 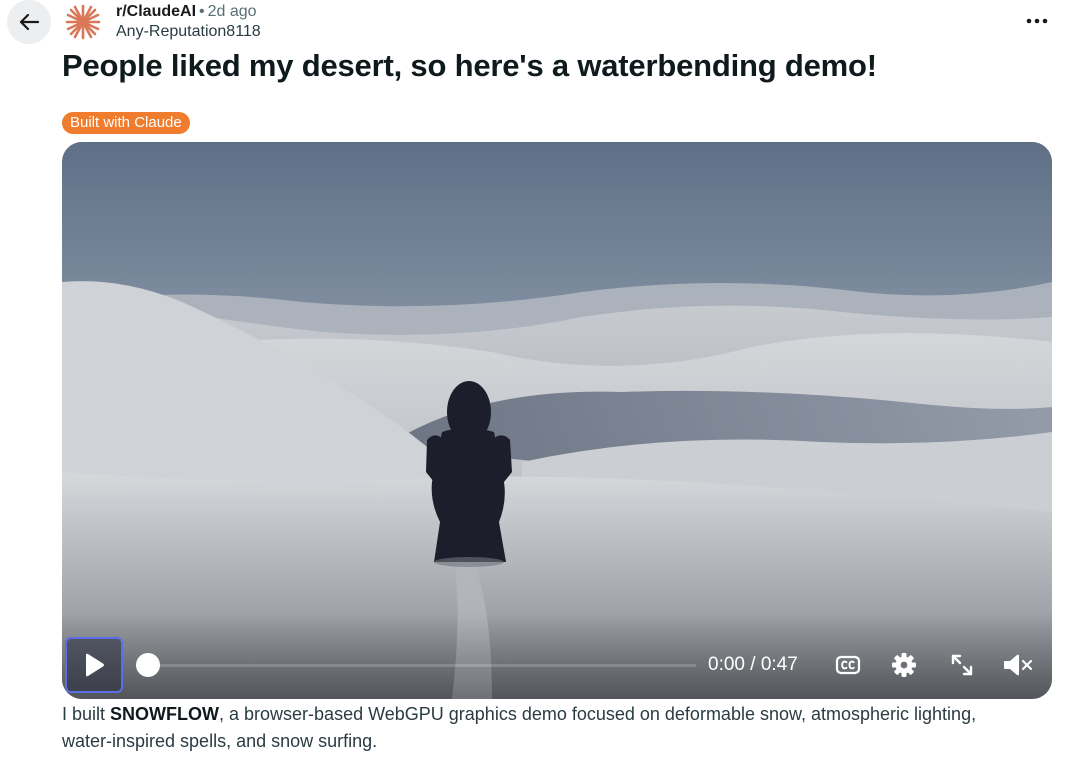 What do you see at coordinates (188, 32) in the screenshot?
I see `author-link: Any-Reputation8118` at bounding box center [188, 32].